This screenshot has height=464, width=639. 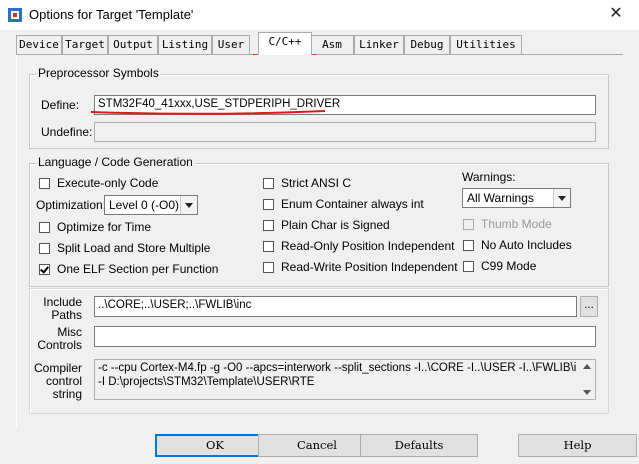 I want to click on enum-container-label: Enum Container always int, so click(x=352, y=204).